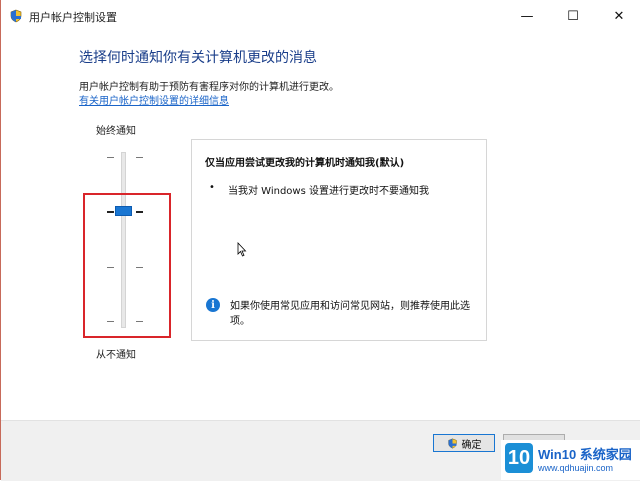 The width and height of the screenshot is (640, 481). What do you see at coordinates (209, 87) in the screenshot?
I see `description-text: 用户帐户控制有助于预防有害程序对你的计算机进行更改。` at bounding box center [209, 87].